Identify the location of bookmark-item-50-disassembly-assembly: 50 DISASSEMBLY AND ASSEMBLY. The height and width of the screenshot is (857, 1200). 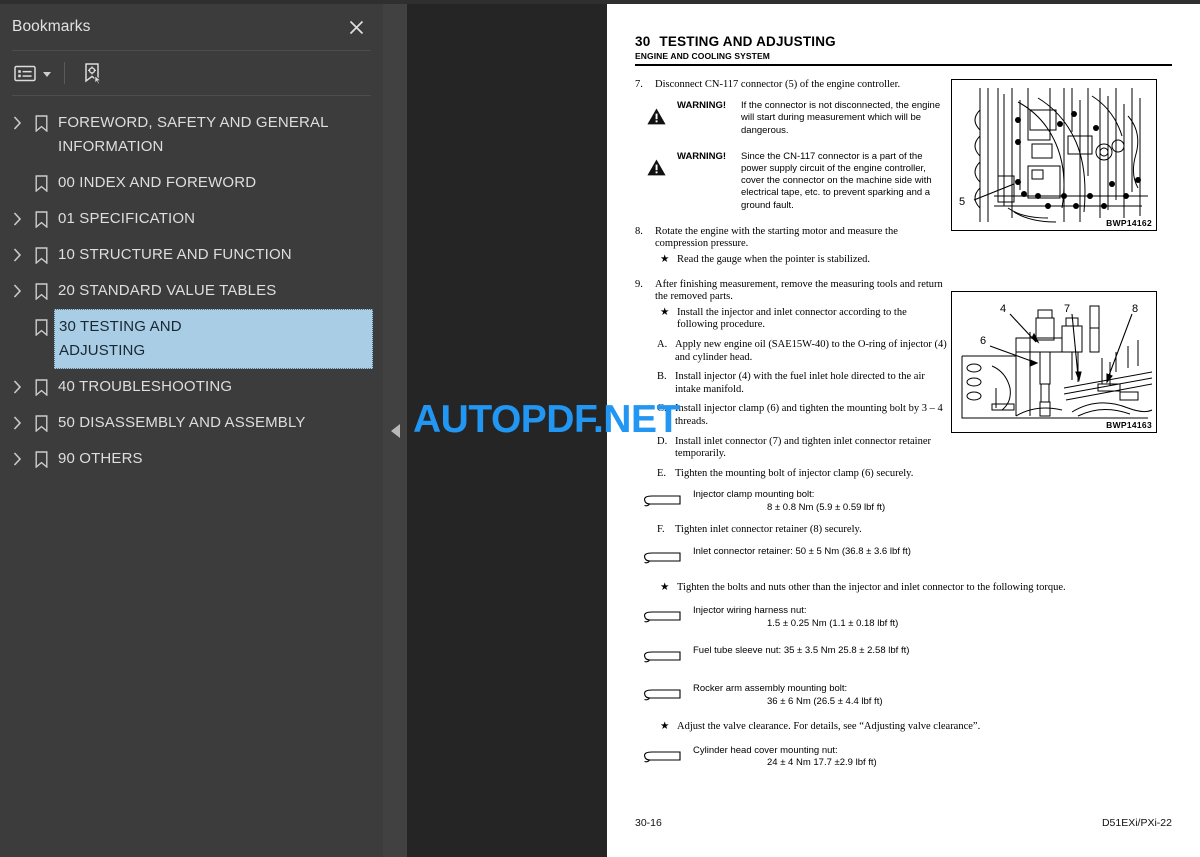
(191, 423).